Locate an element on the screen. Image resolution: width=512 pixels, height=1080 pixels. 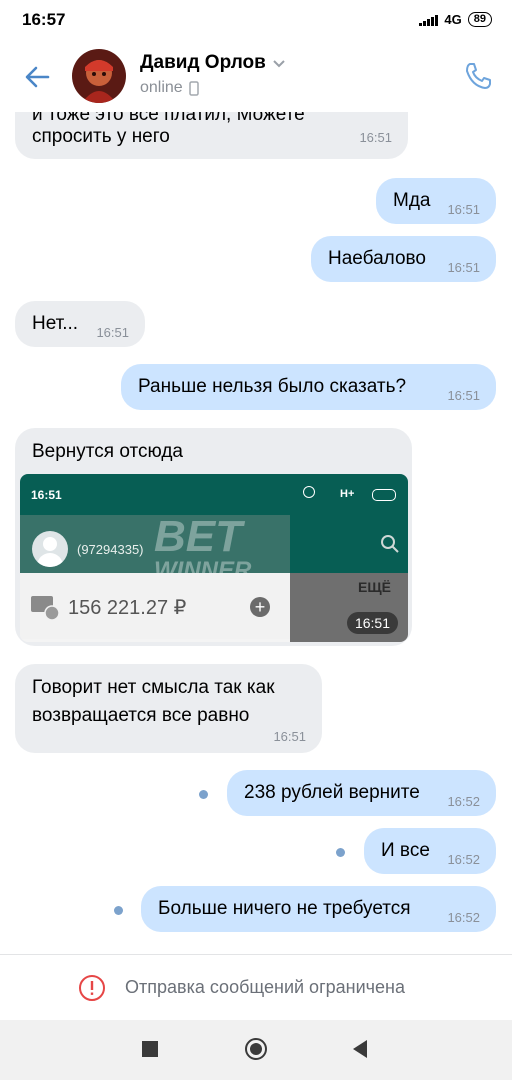
status-text: online is located at coordinates (161, 87).